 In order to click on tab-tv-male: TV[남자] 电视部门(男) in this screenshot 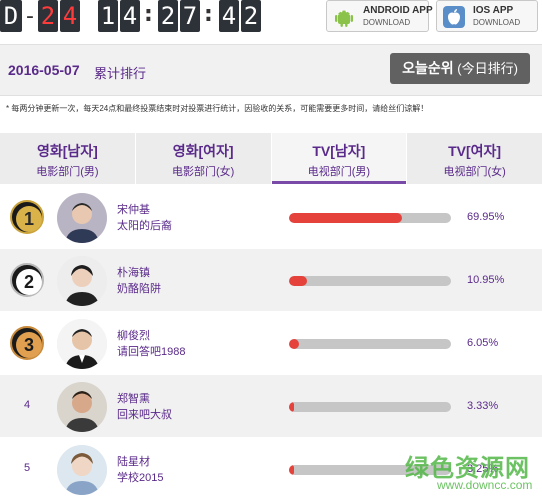, I will do `click(339, 158)`.